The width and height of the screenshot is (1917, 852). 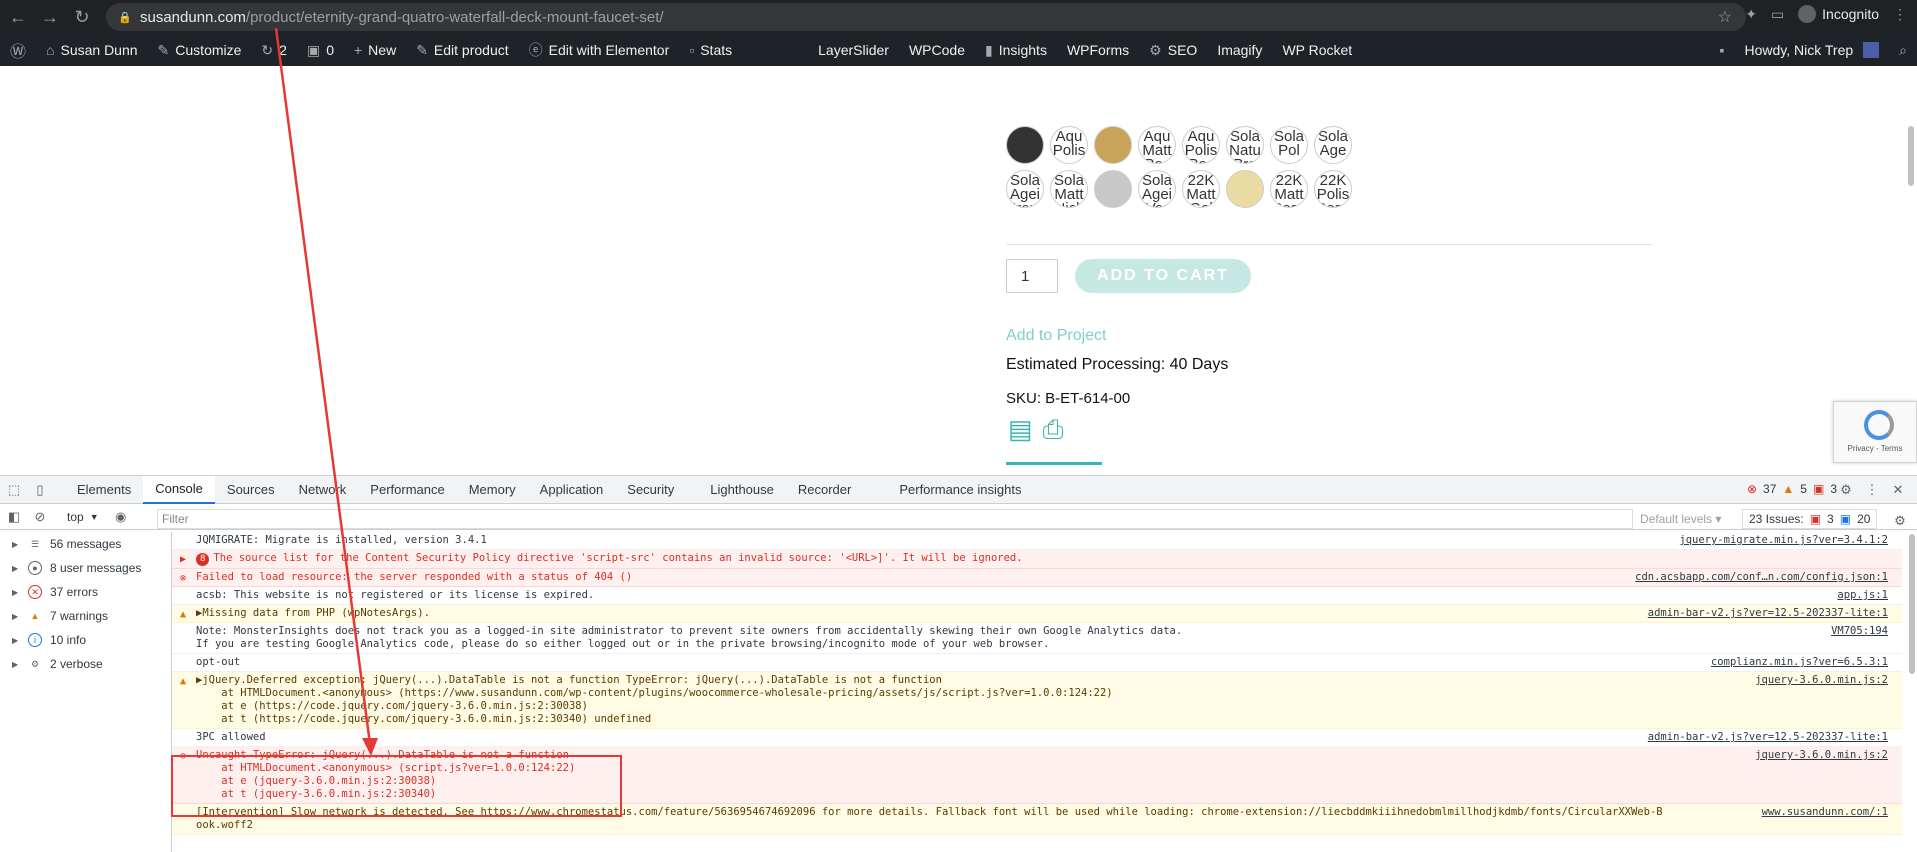 I want to click on sidebar-toggle-icon: ◧, so click(x=14, y=517).